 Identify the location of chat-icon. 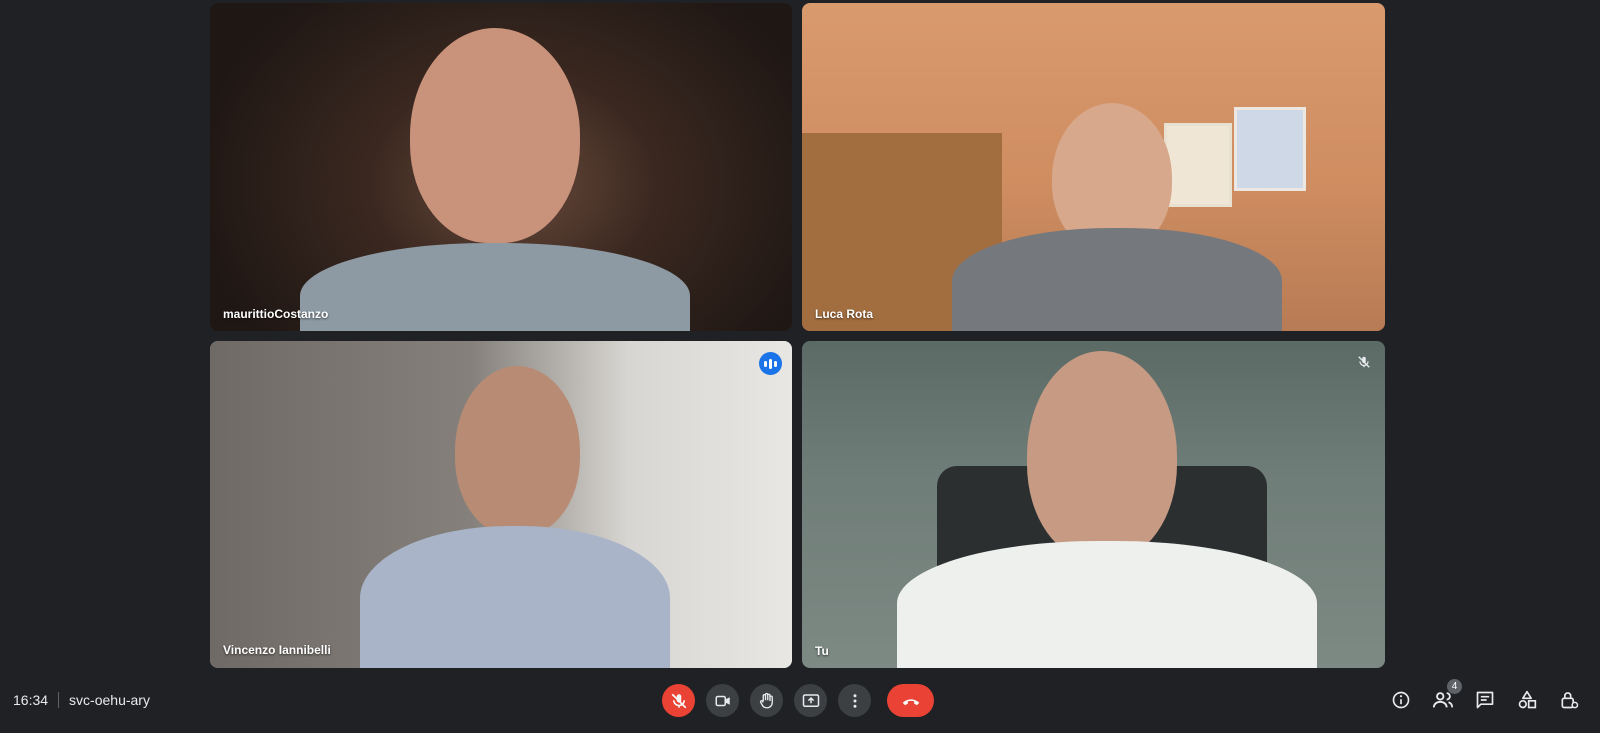
(1485, 700).